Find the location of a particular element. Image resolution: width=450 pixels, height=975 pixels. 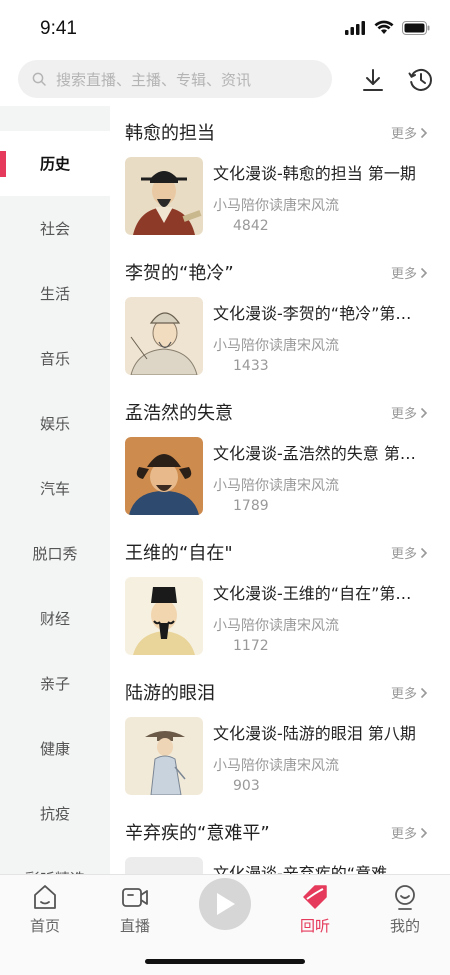

tab-replay-label: 回听 is located at coordinates (314, 926).